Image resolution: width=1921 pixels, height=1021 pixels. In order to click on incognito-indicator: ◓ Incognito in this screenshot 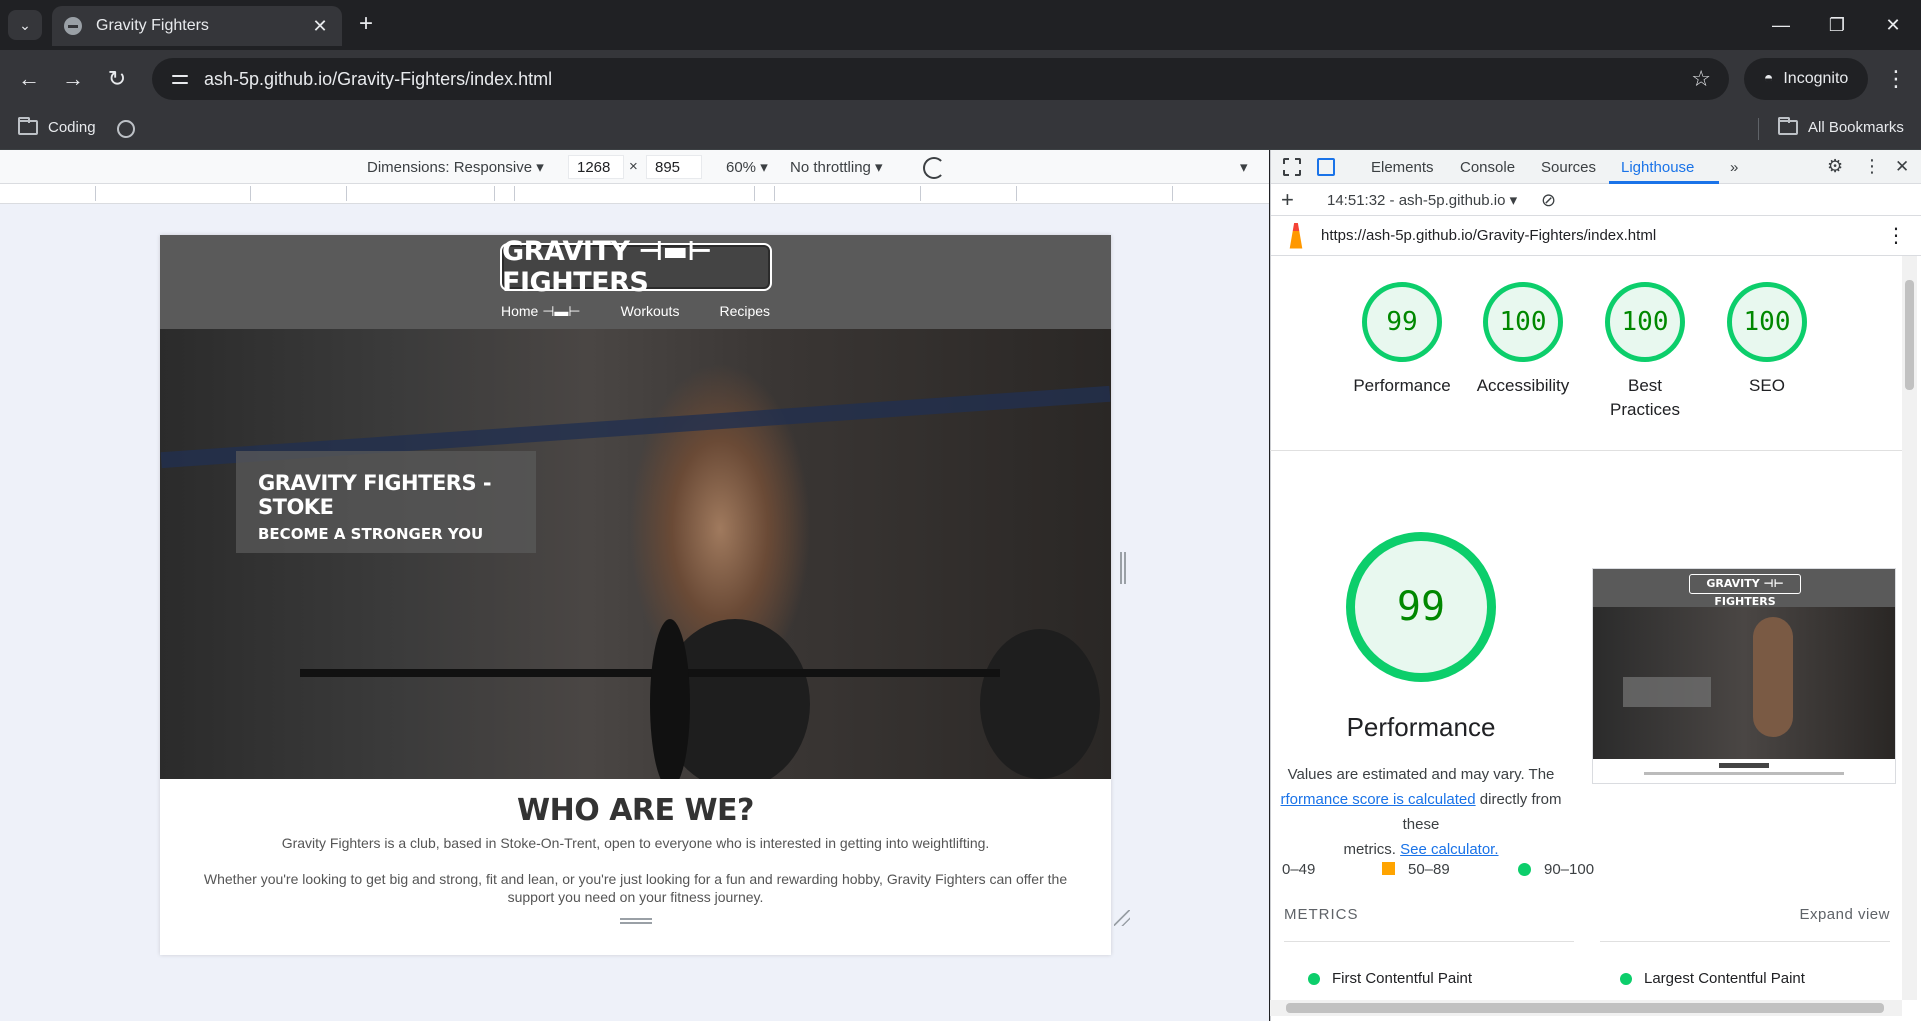, I will do `click(1806, 79)`.